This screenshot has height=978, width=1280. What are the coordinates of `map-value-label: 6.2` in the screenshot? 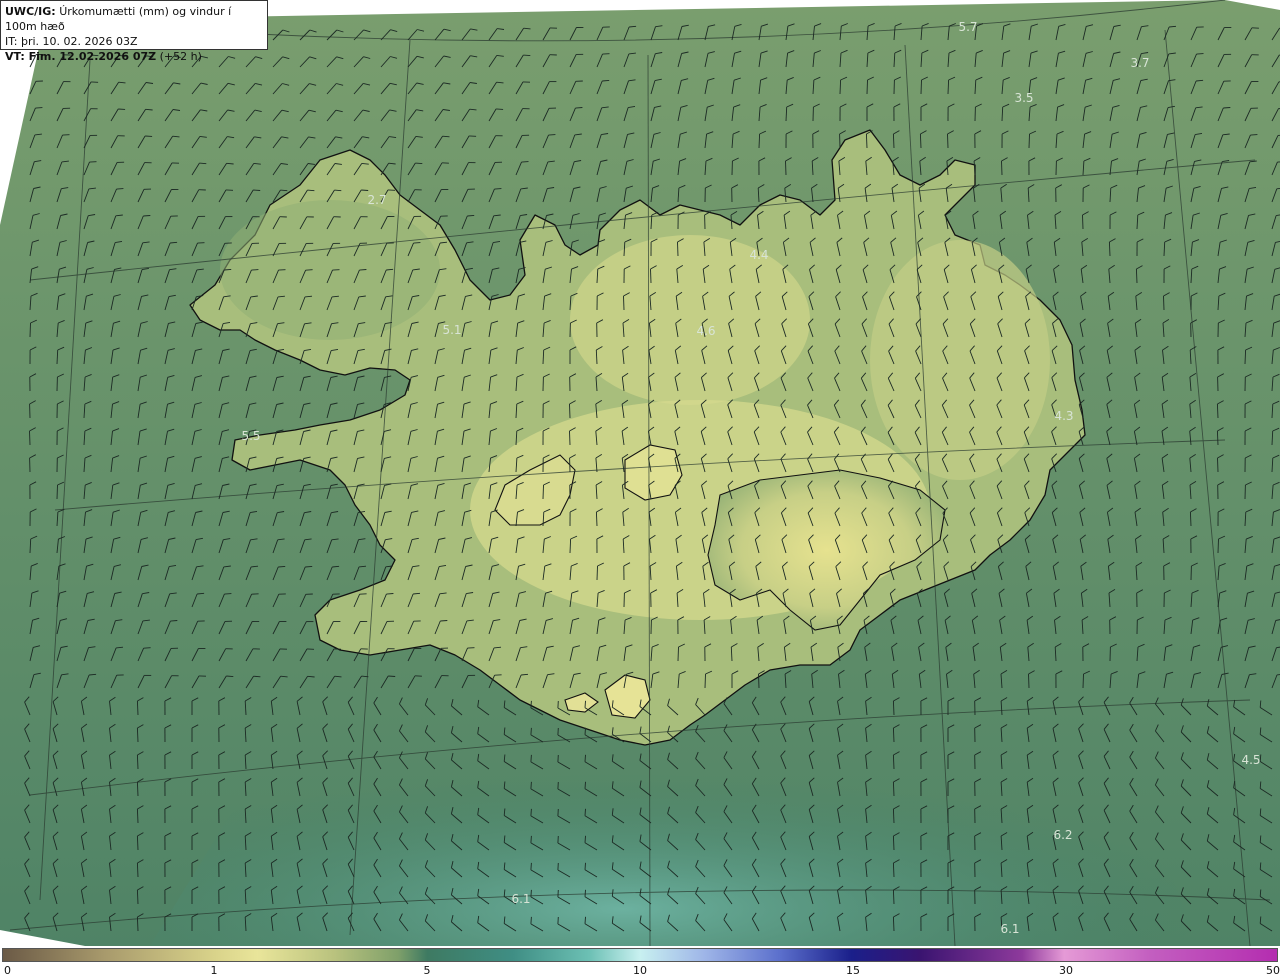 It's located at (1063, 835).